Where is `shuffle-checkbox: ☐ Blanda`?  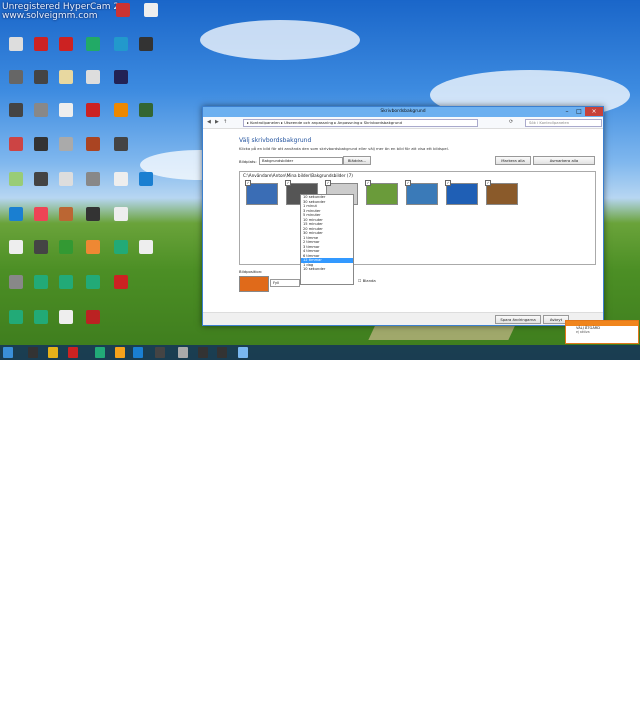 shuffle-checkbox: ☐ Blanda is located at coordinates (367, 280).